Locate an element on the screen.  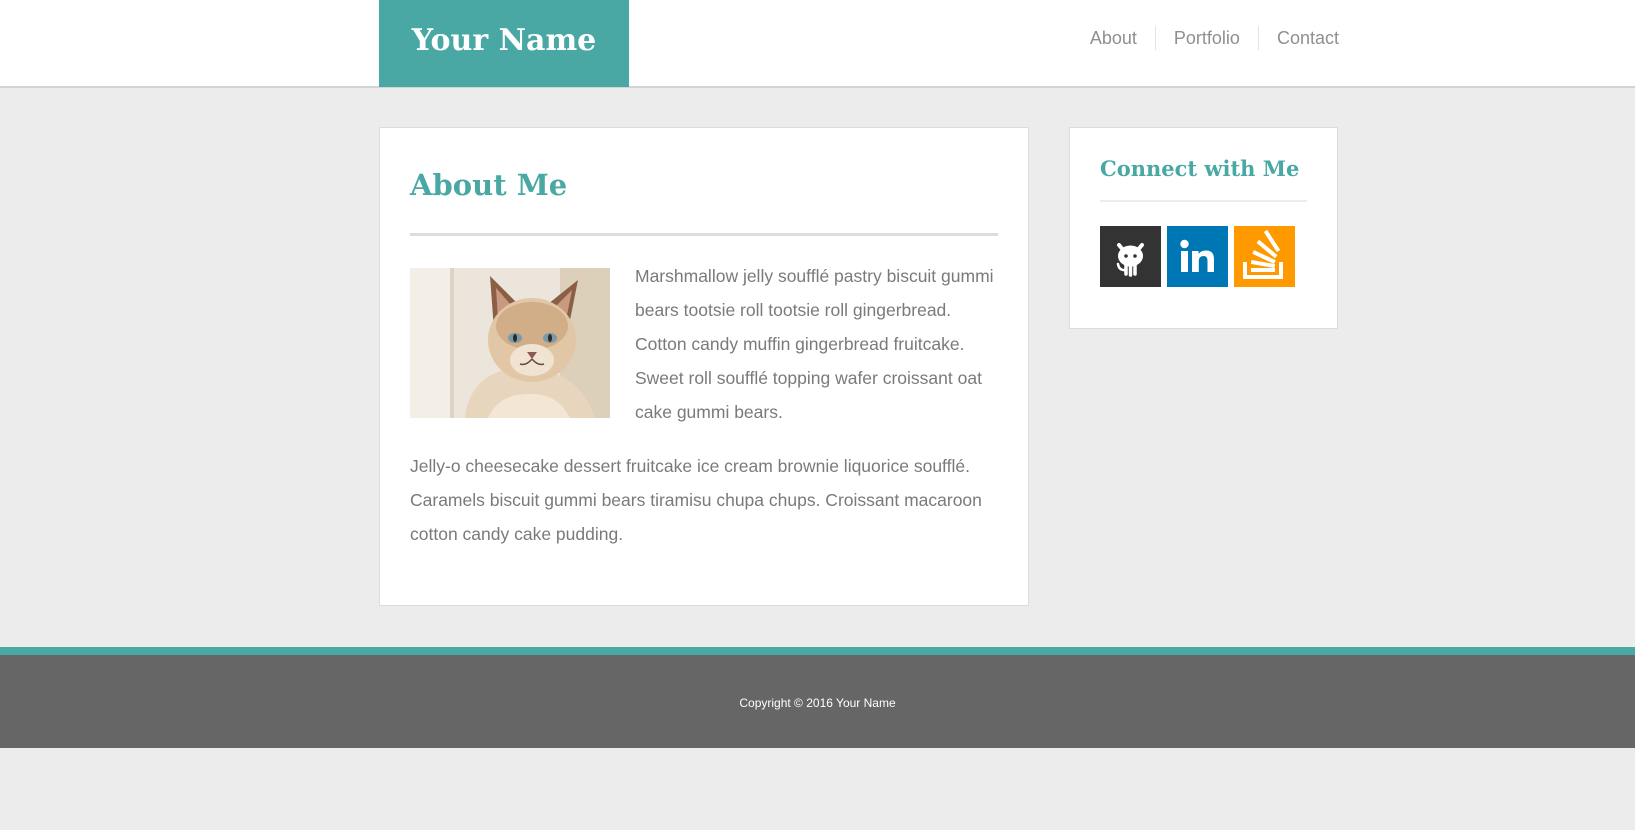
nav-item-contact: Contact is located at coordinates (1298, 38).